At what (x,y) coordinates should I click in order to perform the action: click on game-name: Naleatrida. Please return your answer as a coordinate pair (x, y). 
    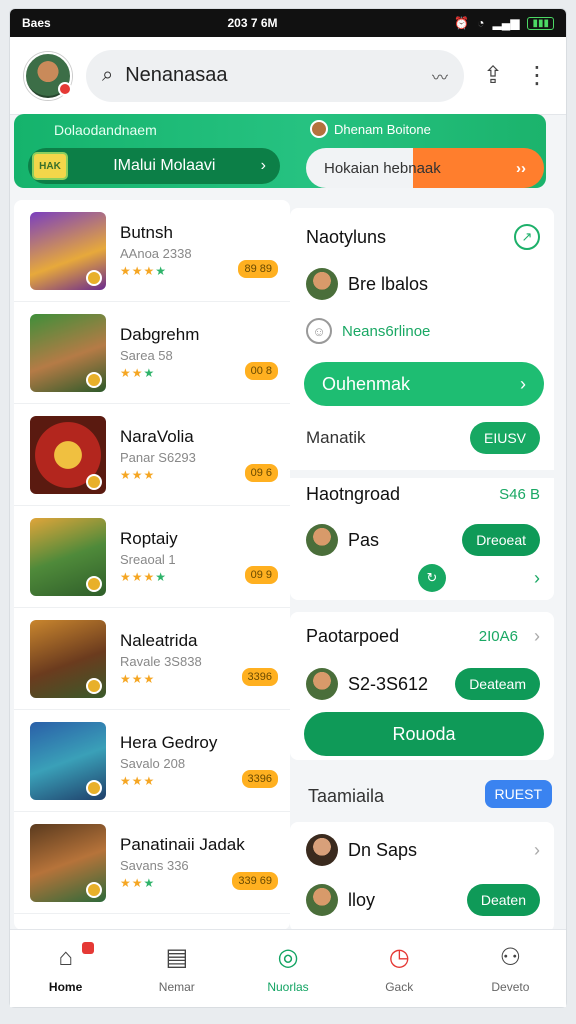
    Looking at the image, I should click on (159, 640).